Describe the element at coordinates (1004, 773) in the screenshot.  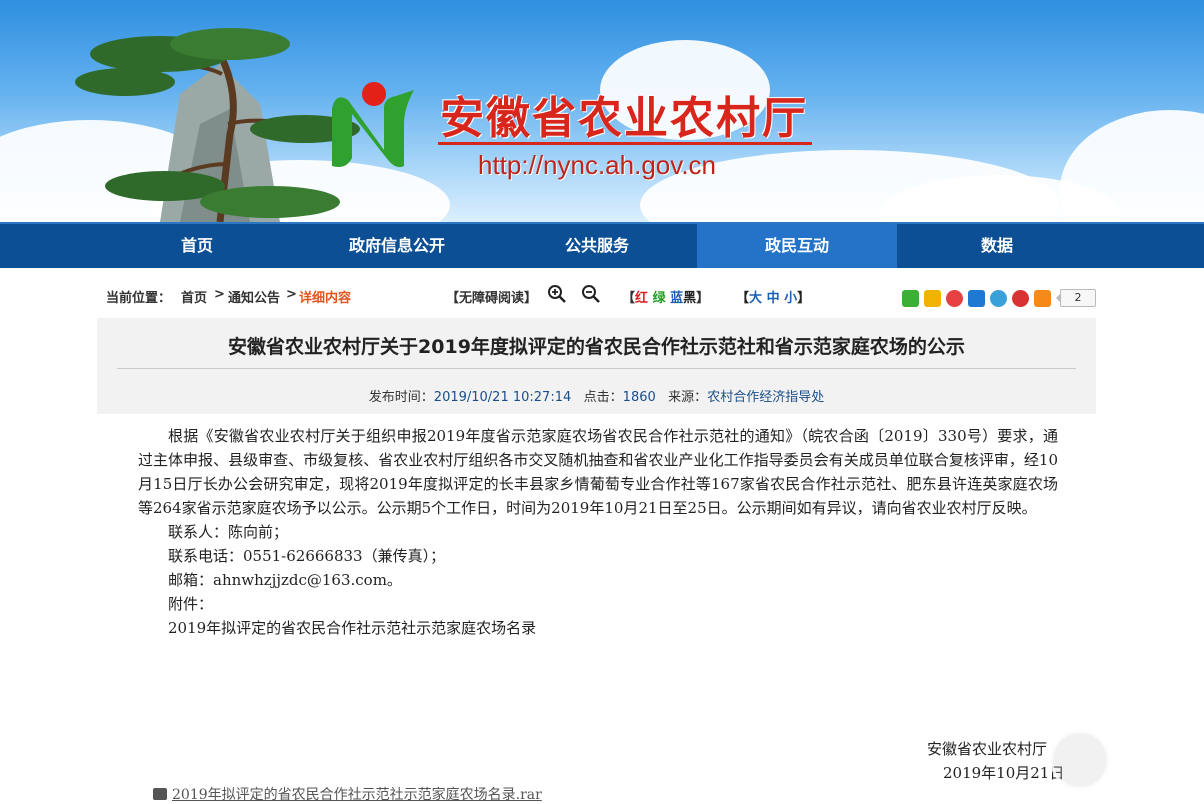
I see `signature-date: 2019年10月21日` at that location.